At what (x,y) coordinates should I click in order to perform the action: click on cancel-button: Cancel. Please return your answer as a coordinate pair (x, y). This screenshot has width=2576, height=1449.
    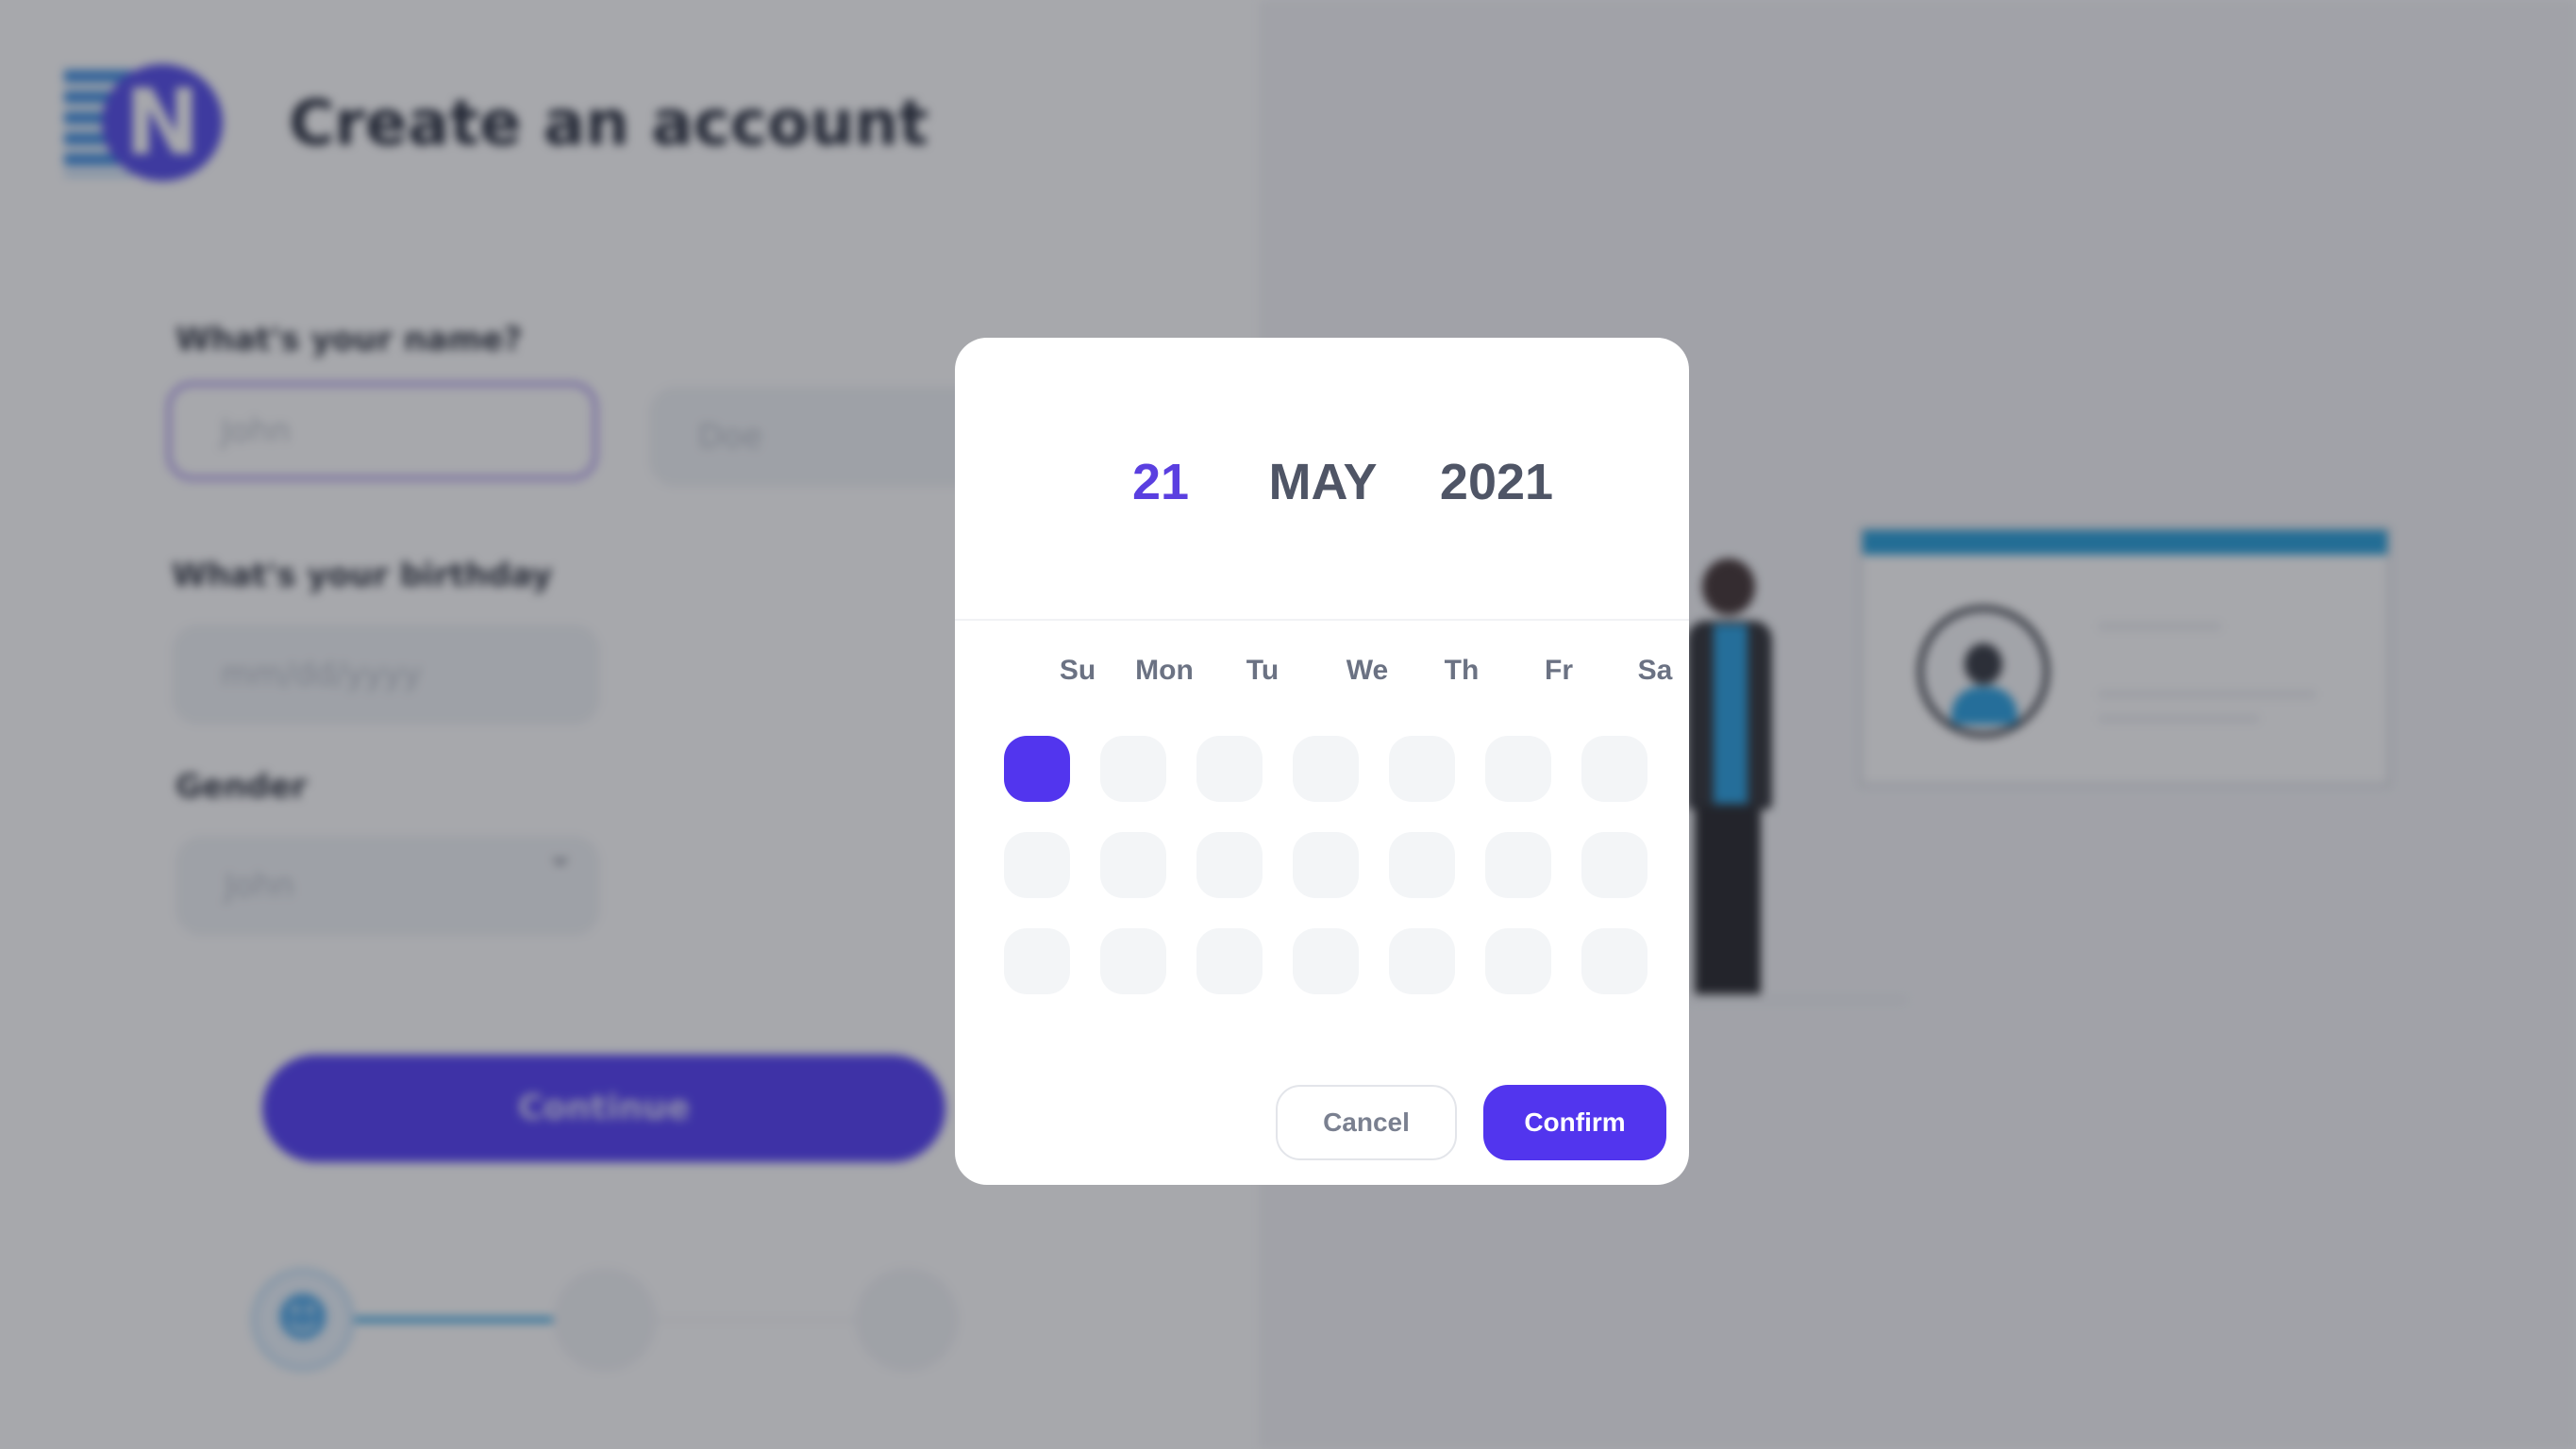
    Looking at the image, I should click on (1366, 1123).